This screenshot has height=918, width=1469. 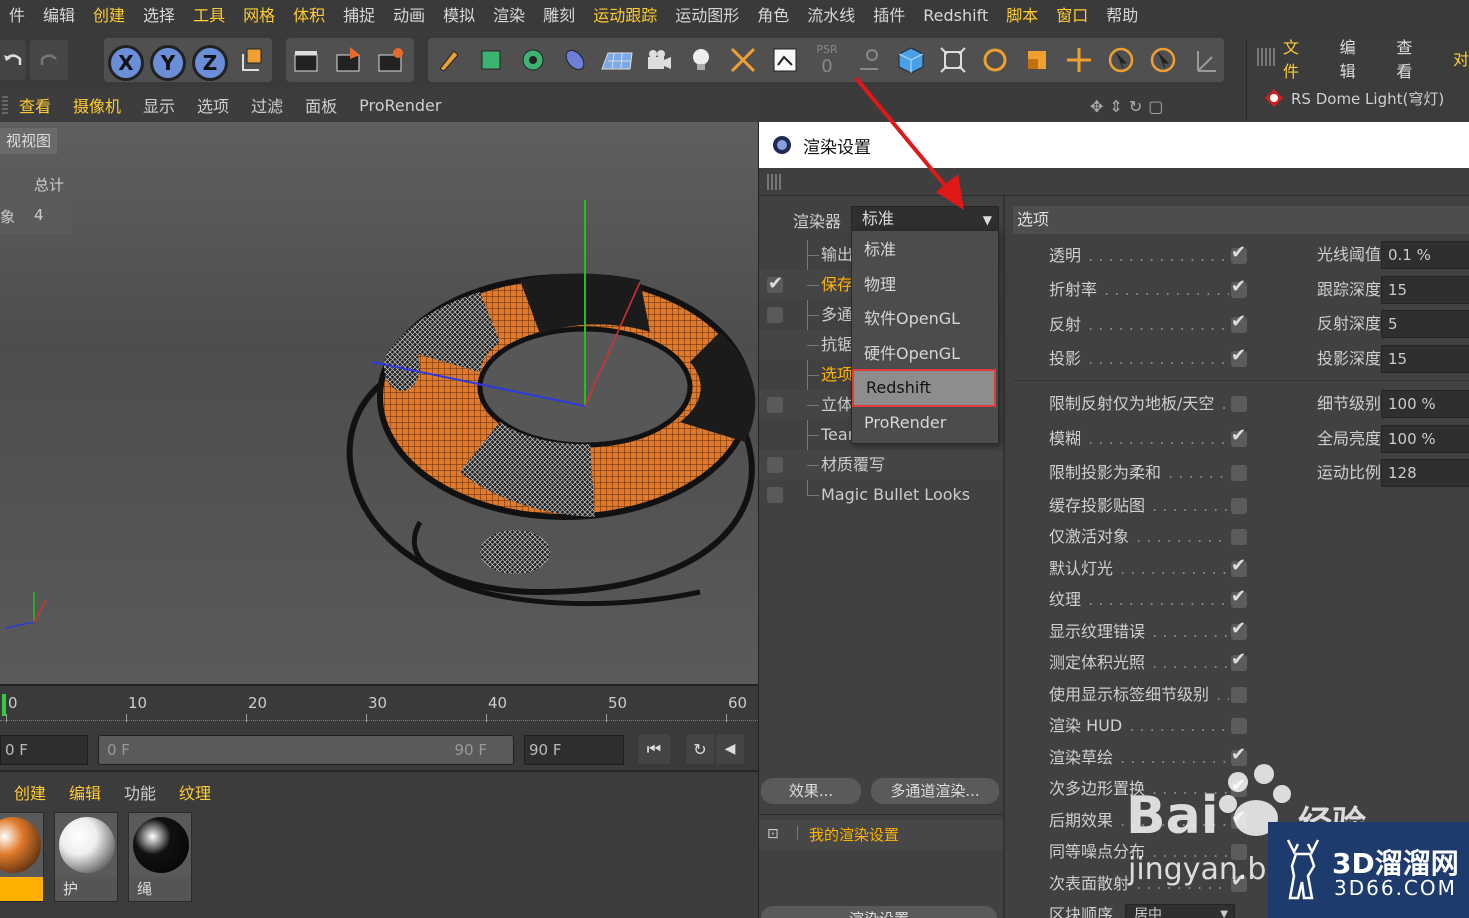 I want to click on viewport-menu-item: ProRender, so click(x=400, y=105).